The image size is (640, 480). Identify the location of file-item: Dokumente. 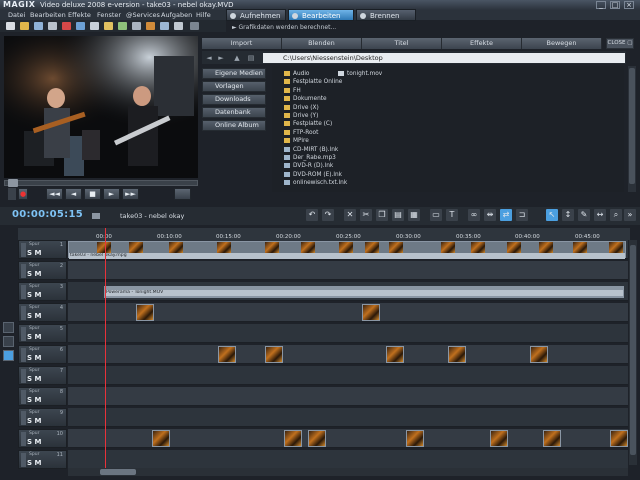
(305, 99).